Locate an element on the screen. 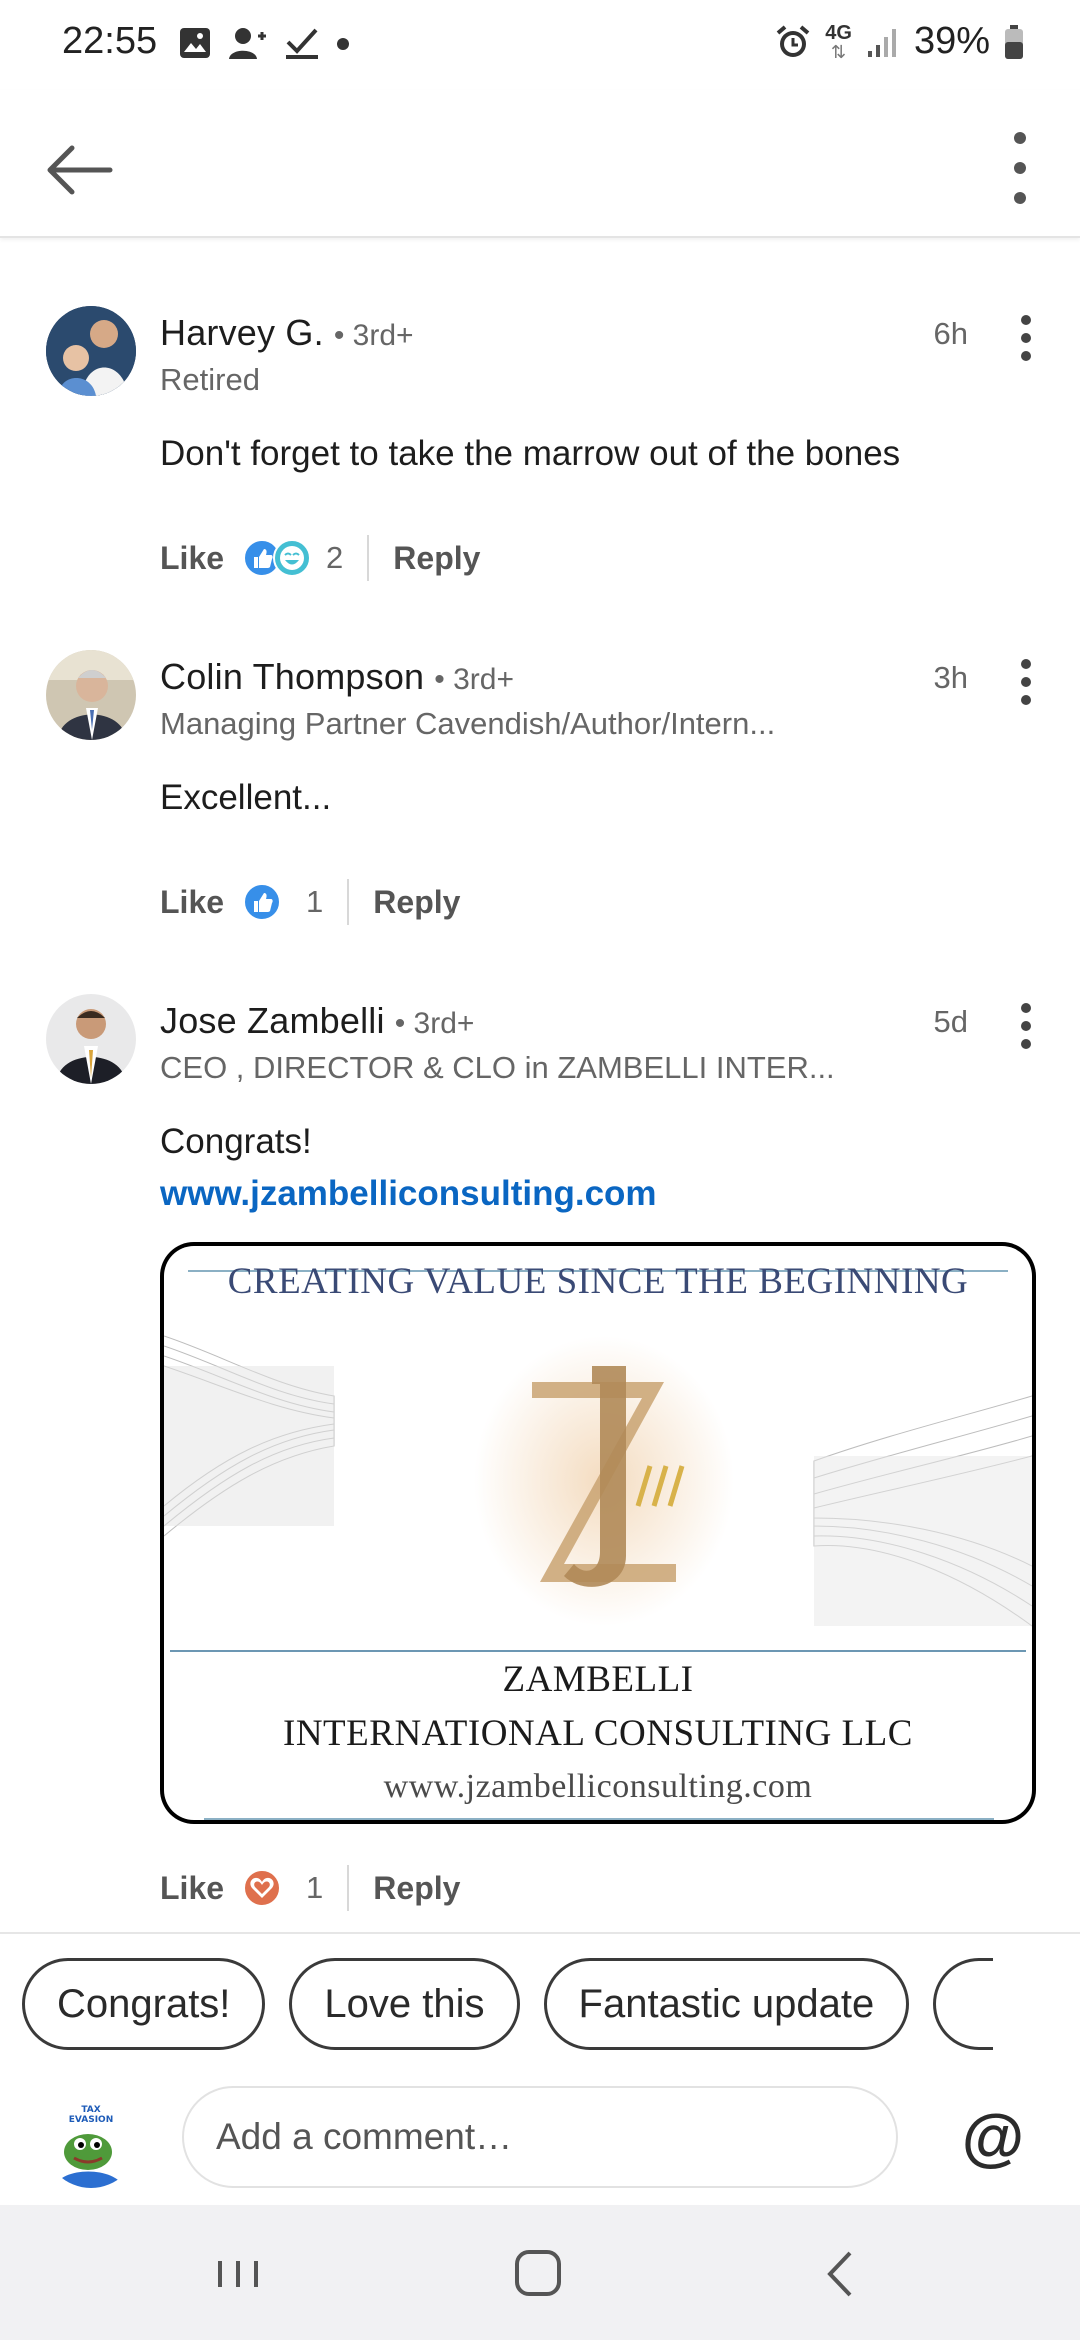 The width and height of the screenshot is (1080, 2340). my-avatar: TAX EVASION is located at coordinates (91, 2141).